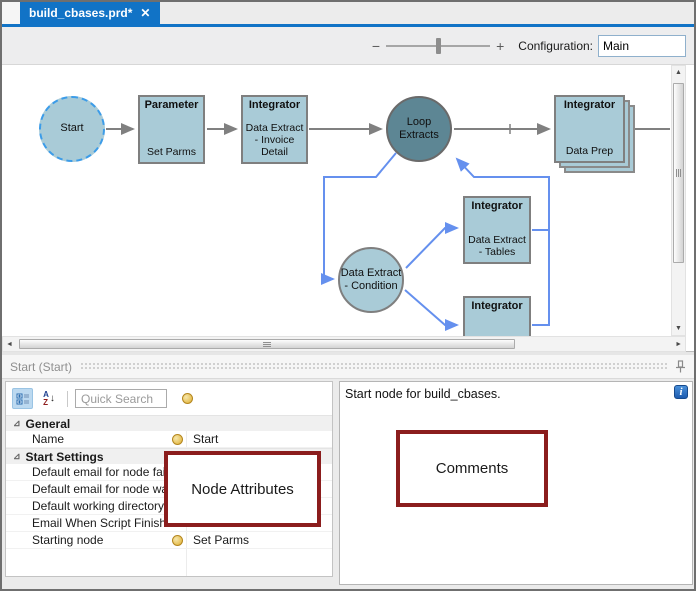  I want to click on vertical-scrollbar: ▲ ▼, so click(678, 200).